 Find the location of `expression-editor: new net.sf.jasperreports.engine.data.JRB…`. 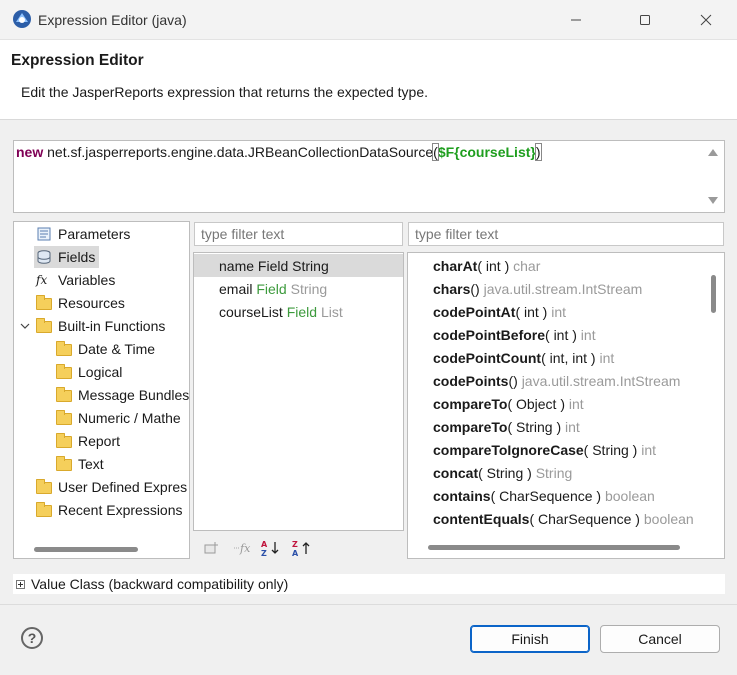

expression-editor: new net.sf.jasperreports.engine.data.JRB… is located at coordinates (369, 176).